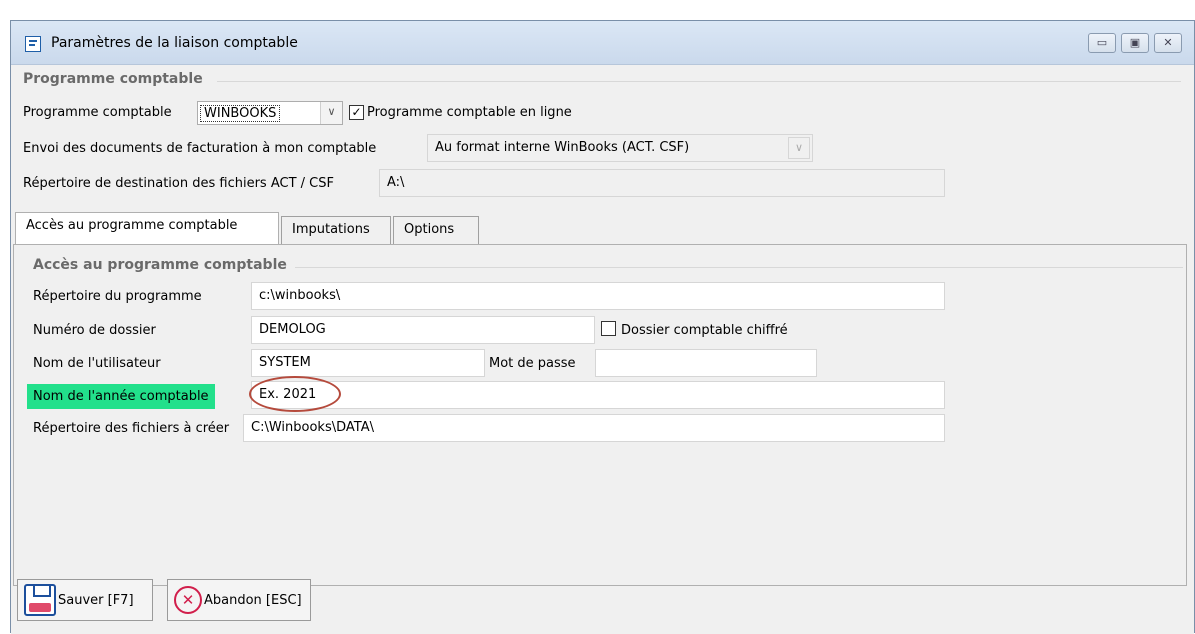 The height and width of the screenshot is (634, 1195). I want to click on password-label: Mot de passe, so click(532, 363).